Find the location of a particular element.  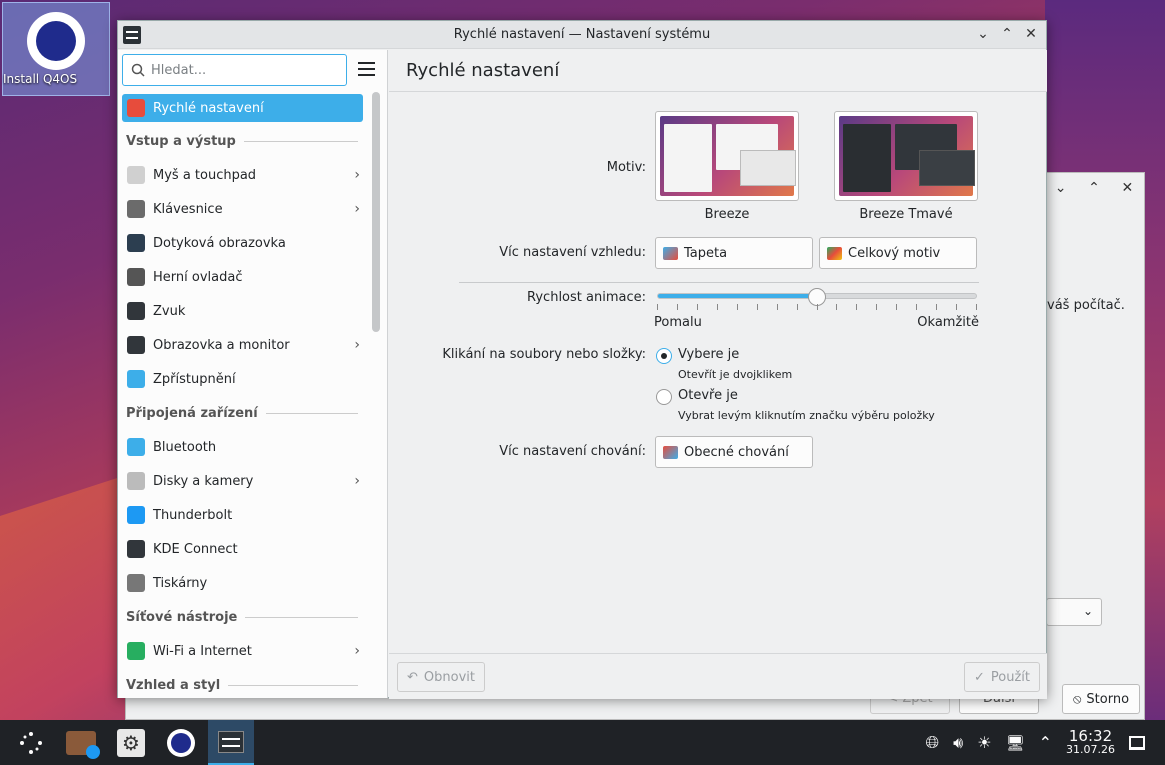

animation-slider-fill is located at coordinates (737, 296).